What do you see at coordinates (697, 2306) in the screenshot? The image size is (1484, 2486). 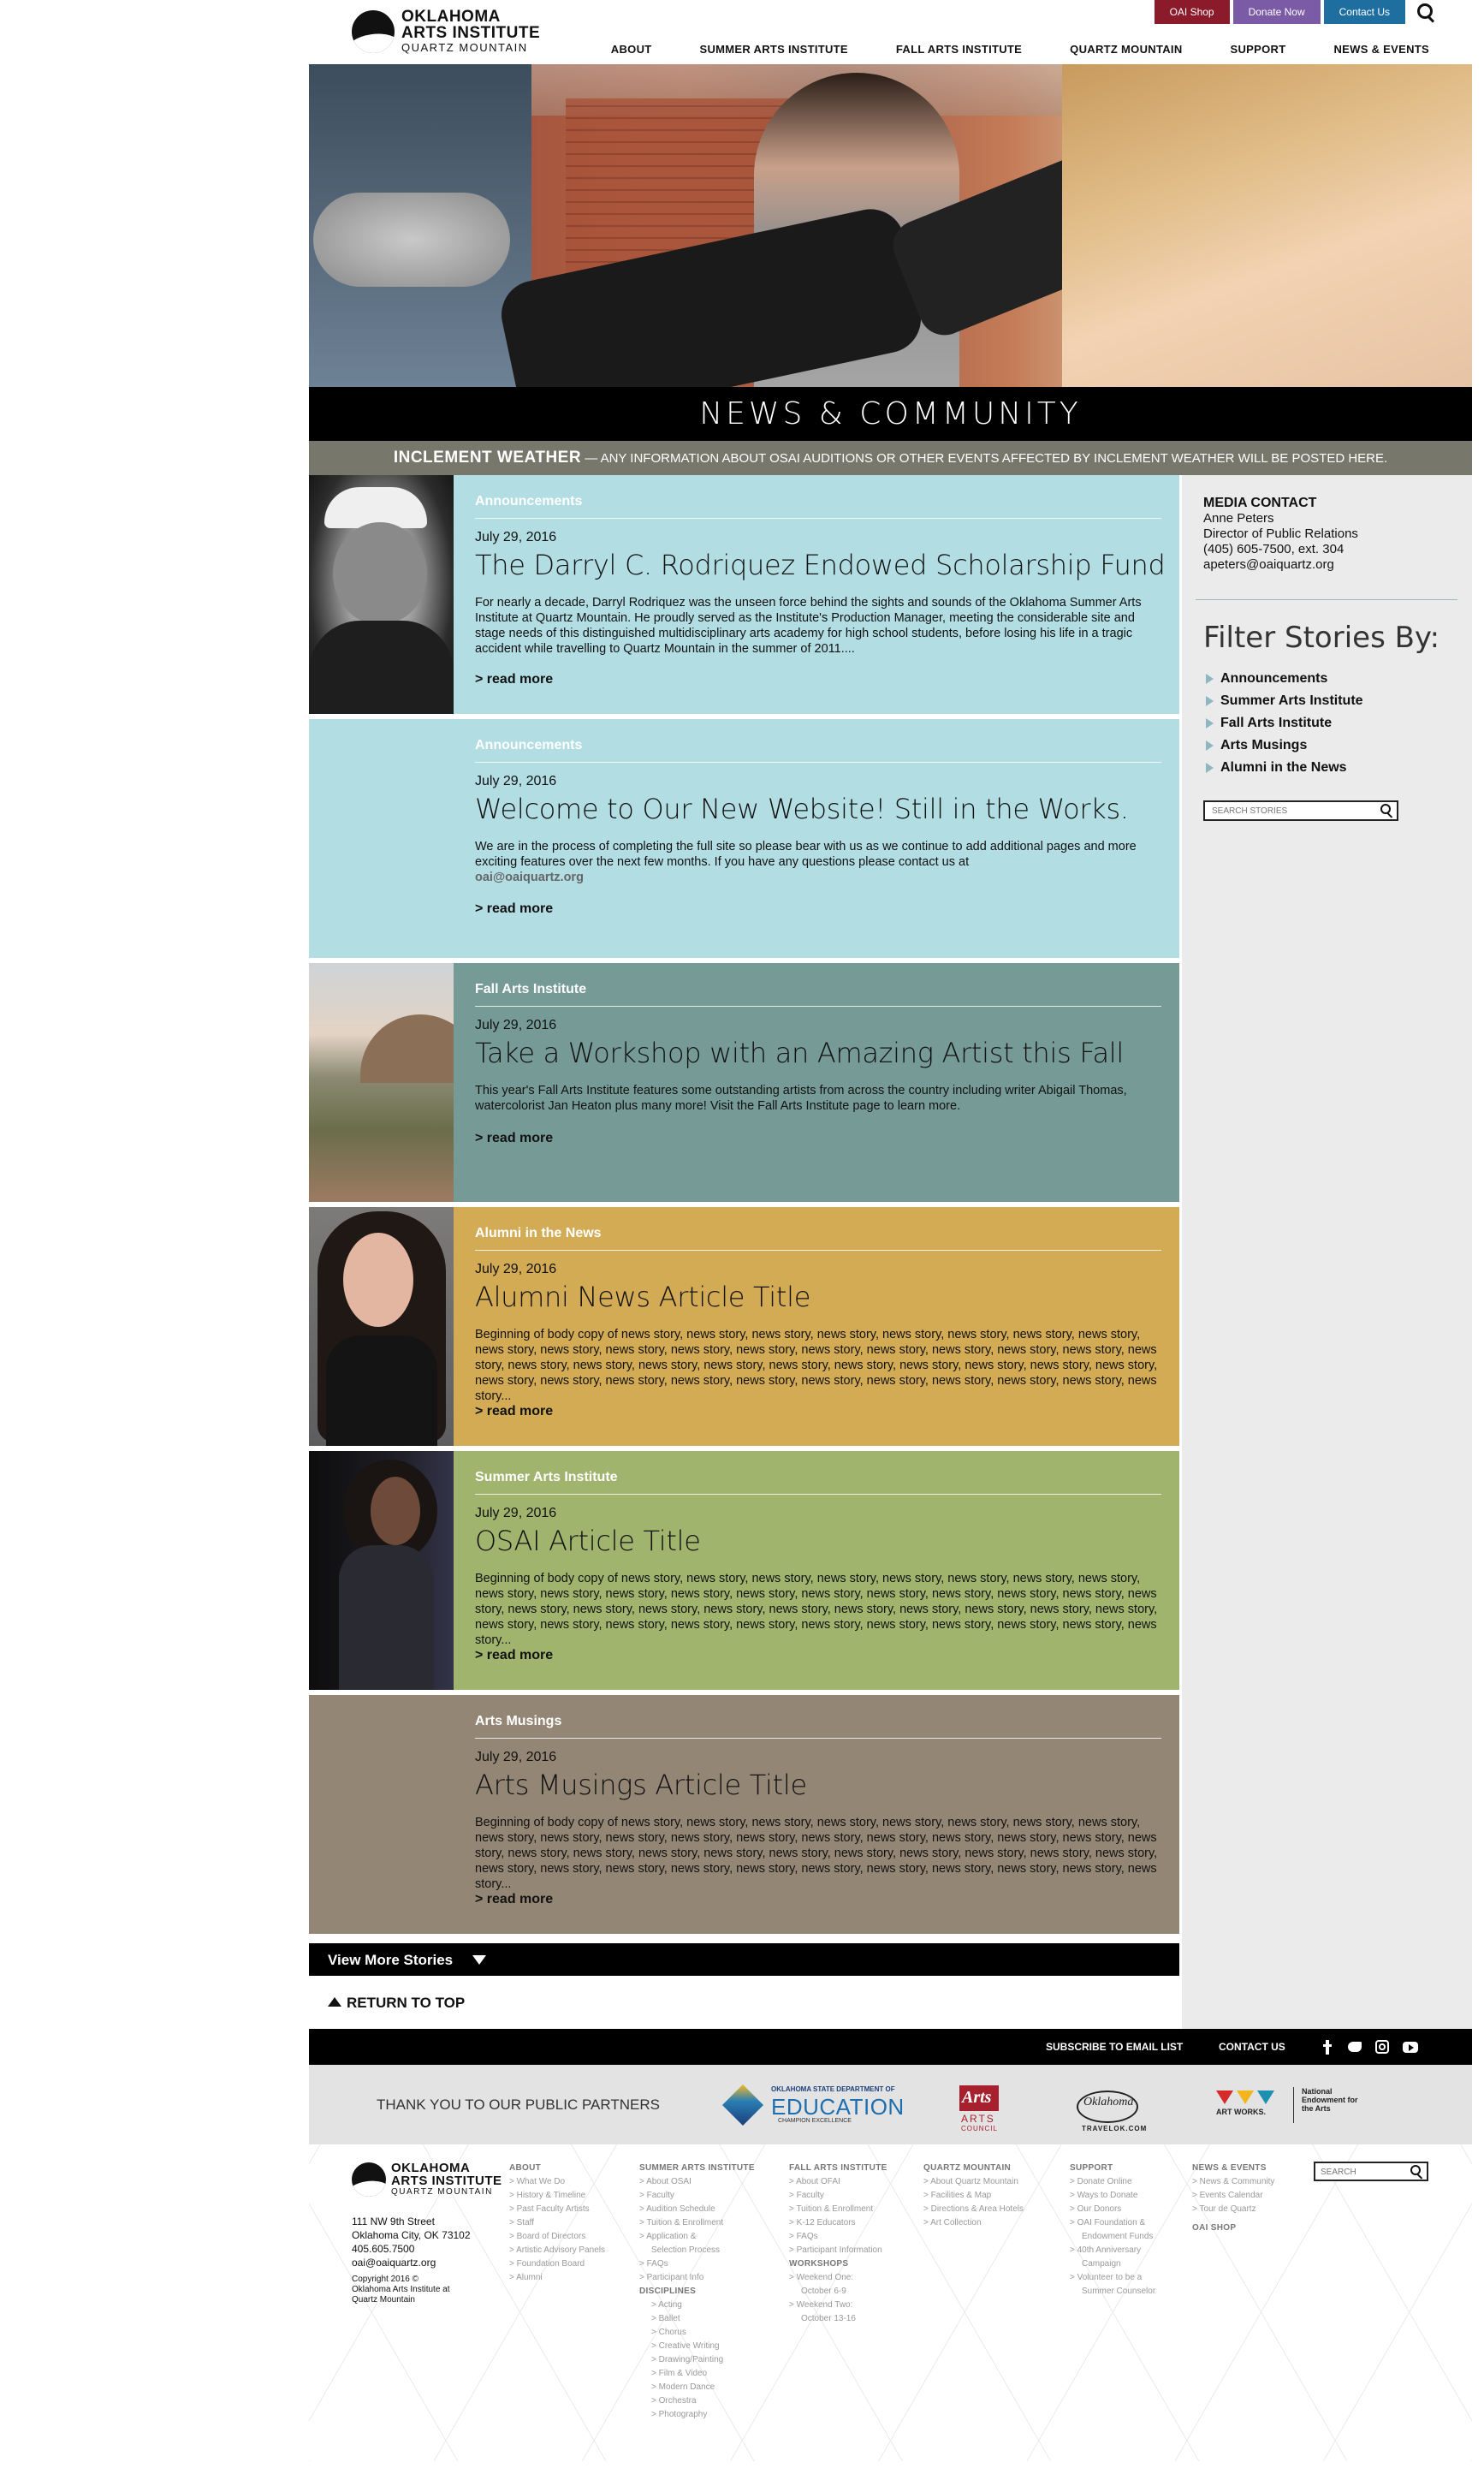 I see `footer-link: > Acting` at bounding box center [697, 2306].